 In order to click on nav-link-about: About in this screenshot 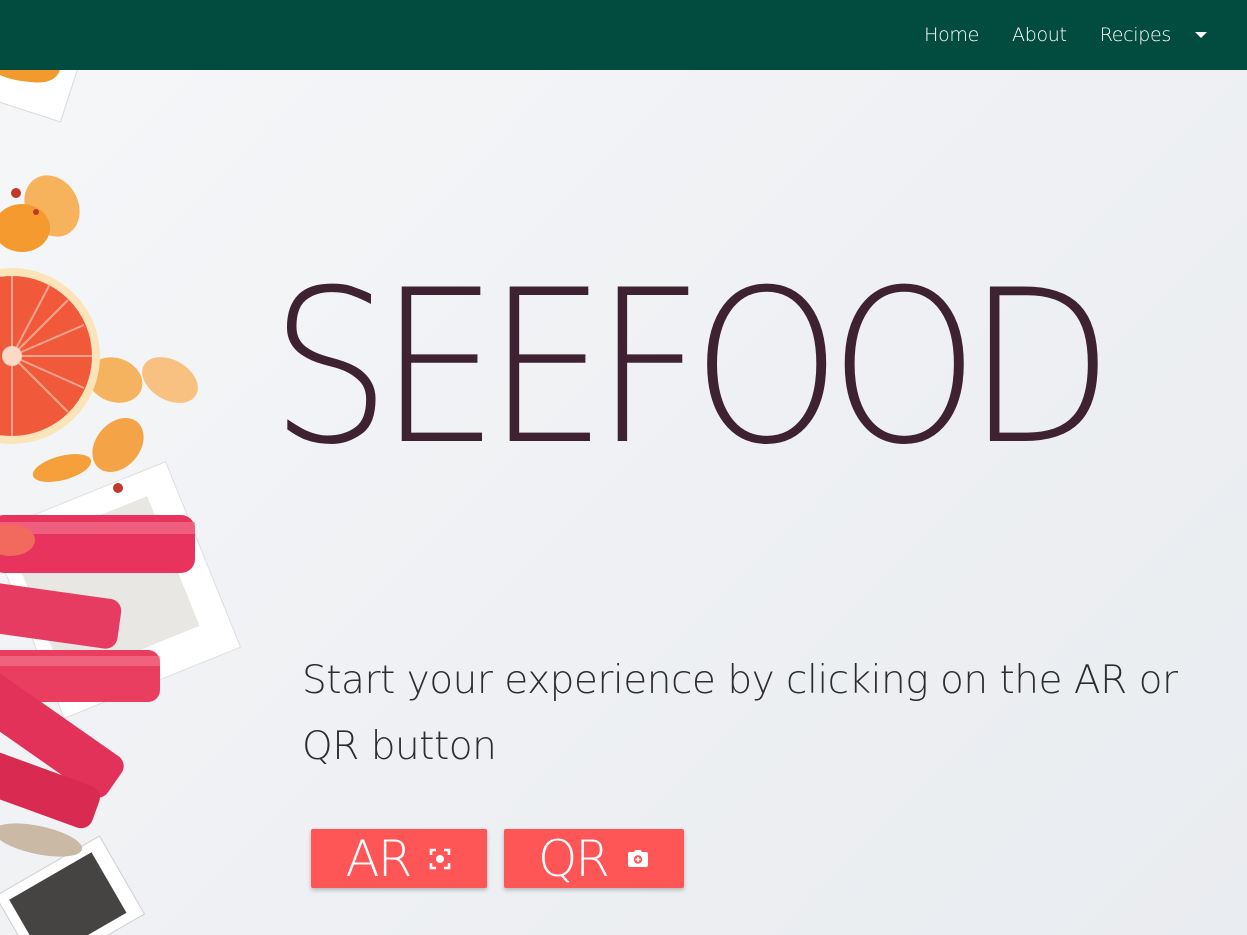, I will do `click(1039, 35)`.